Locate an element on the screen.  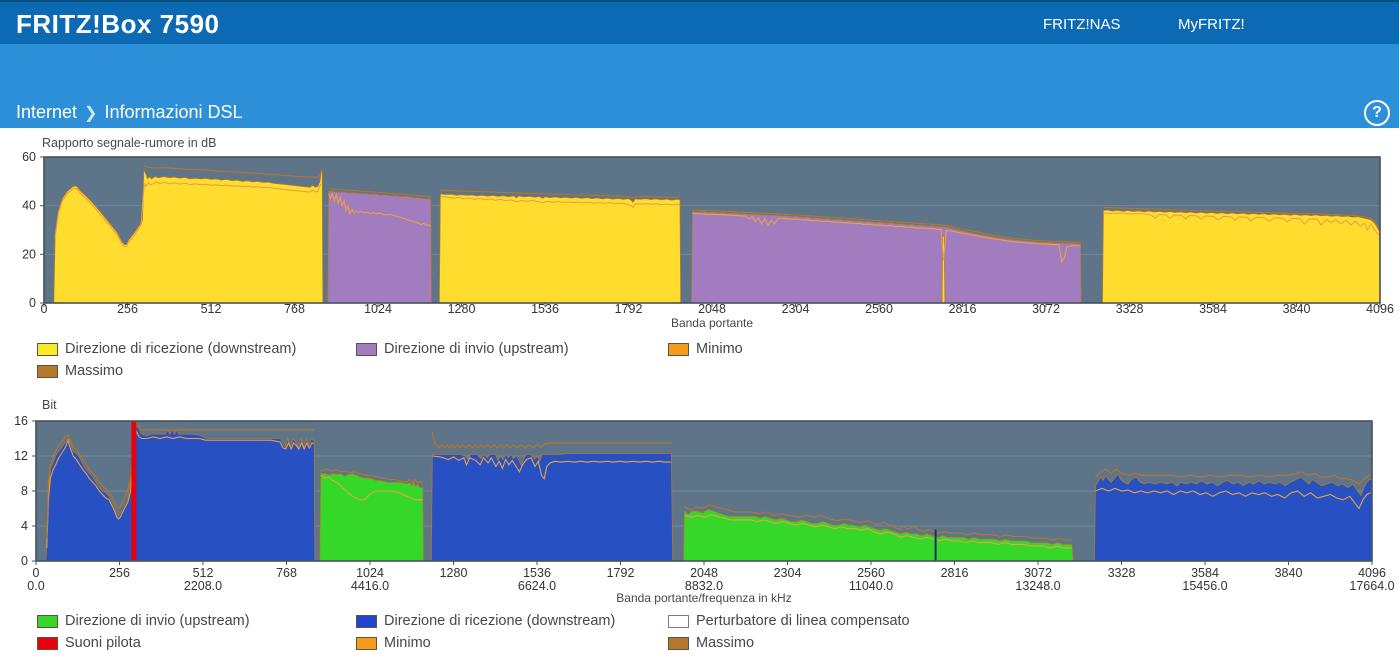
legend-item-perturbatore: Perturbatore di linea compensato is located at coordinates (838, 621).